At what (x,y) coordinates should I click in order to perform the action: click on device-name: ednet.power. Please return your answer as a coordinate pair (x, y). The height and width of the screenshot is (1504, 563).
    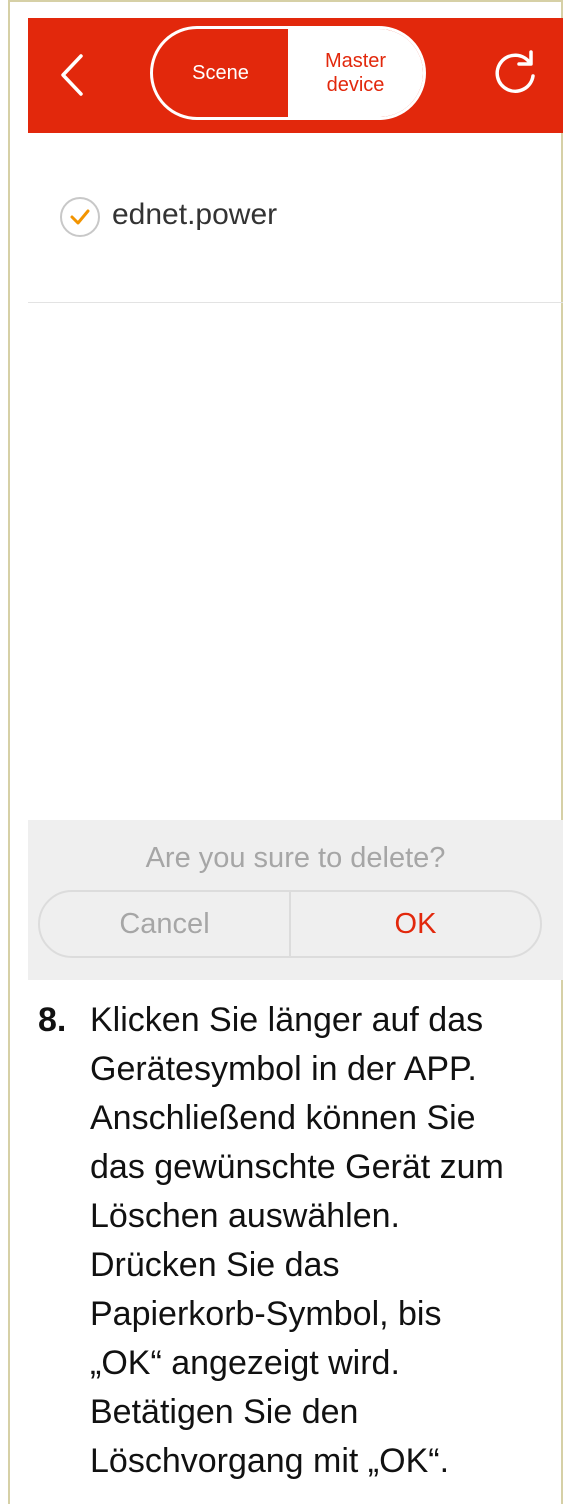
    Looking at the image, I should click on (195, 214).